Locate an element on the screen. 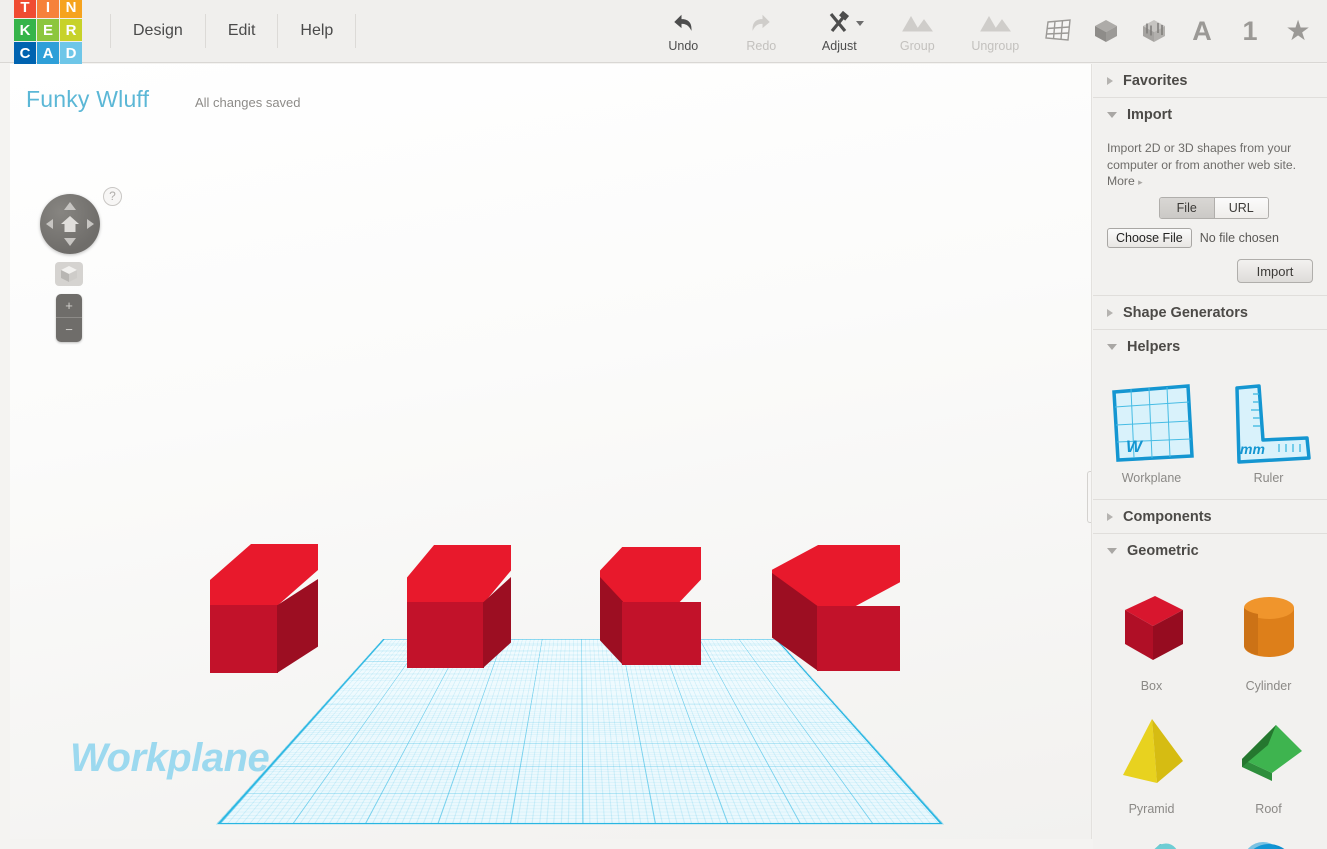 The height and width of the screenshot is (849, 1327). undo-button: Undo is located at coordinates (683, 31).